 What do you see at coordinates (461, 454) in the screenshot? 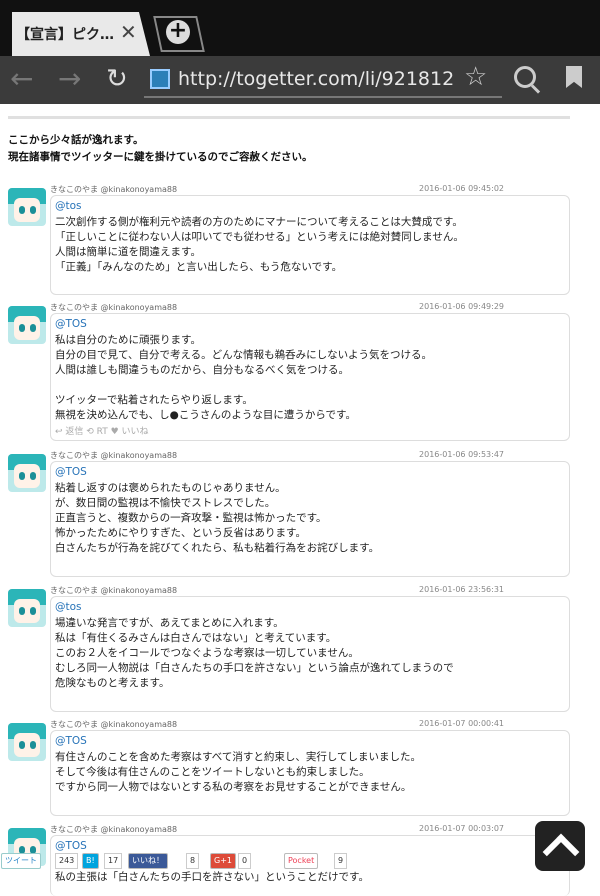
I see `tweet-time: 2016-01-06 09:53:47` at bounding box center [461, 454].